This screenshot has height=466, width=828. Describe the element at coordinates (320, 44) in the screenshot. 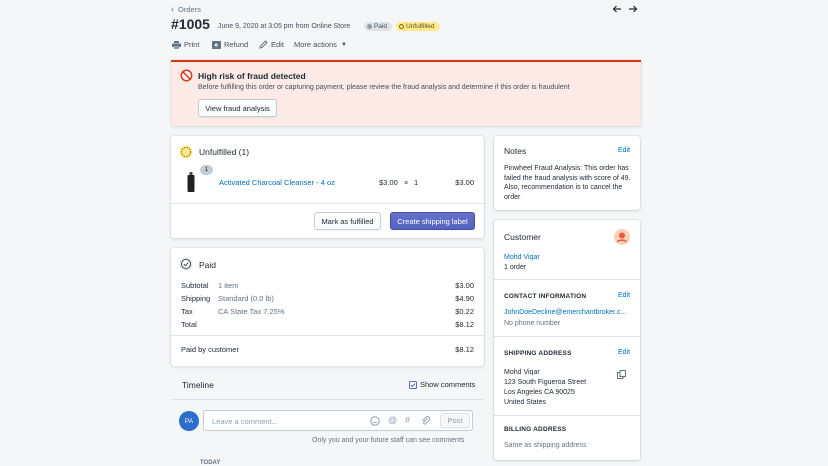

I see `action-more: More actions ▼` at that location.